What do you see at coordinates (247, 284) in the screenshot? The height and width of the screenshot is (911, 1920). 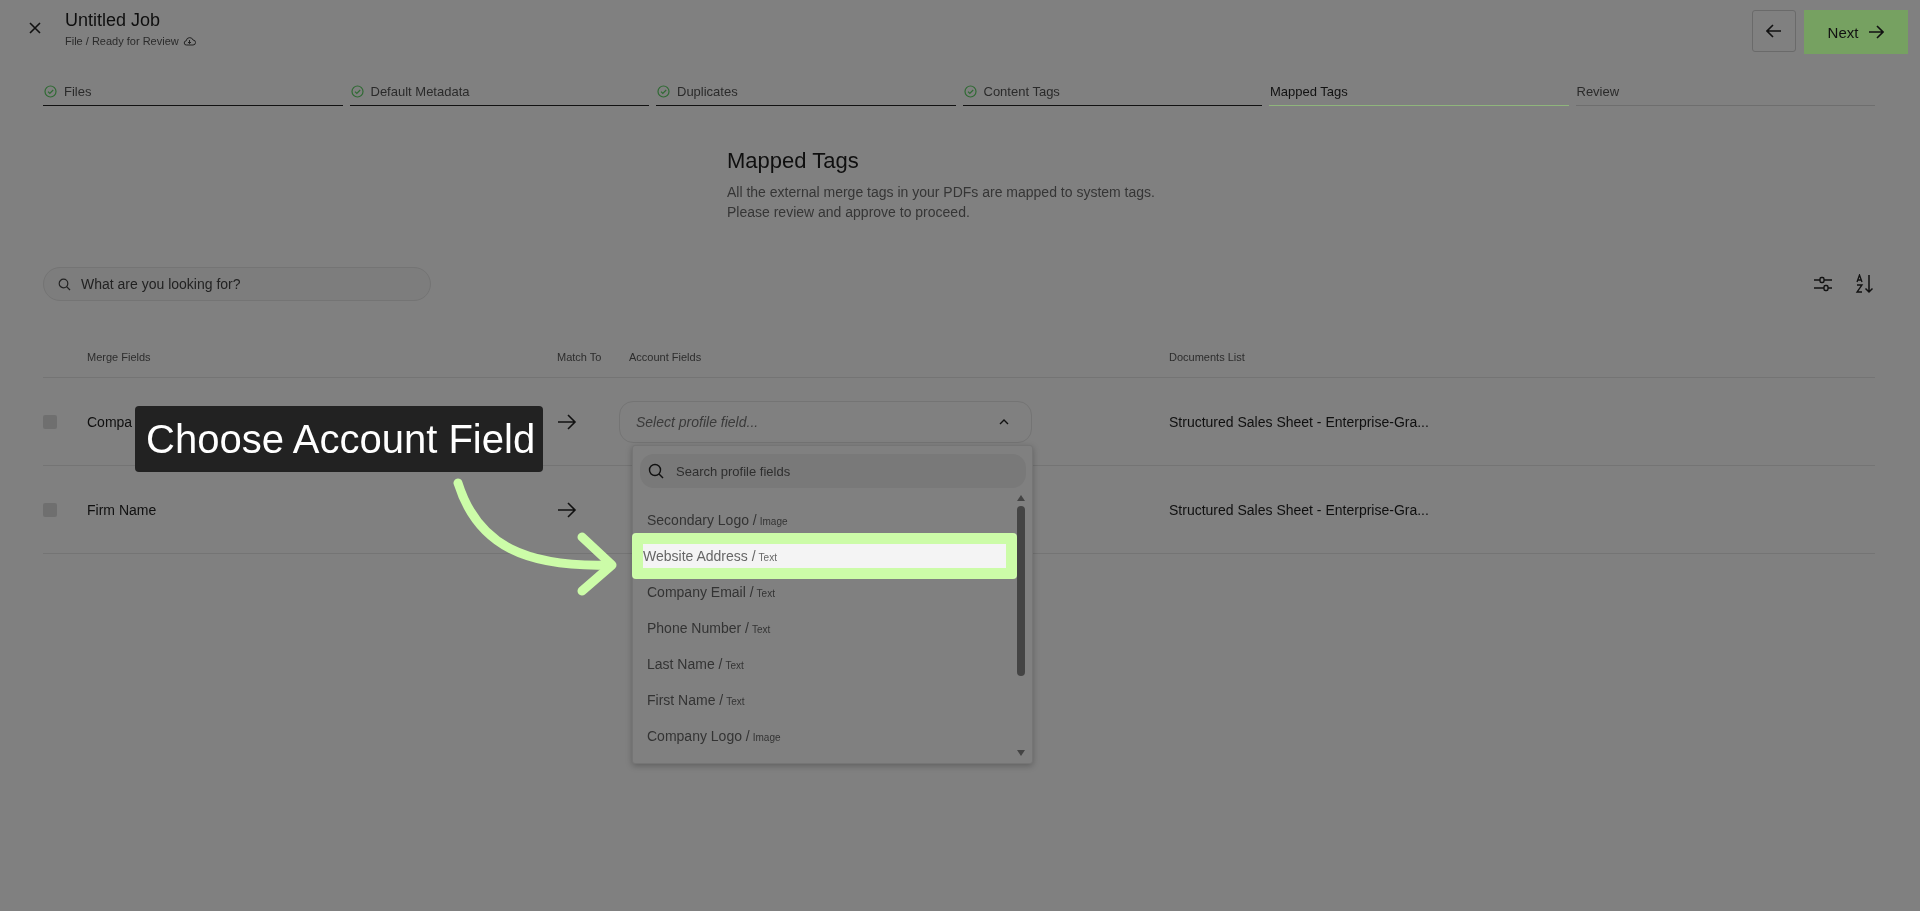 I see `search-input: What are you looking for?` at bounding box center [247, 284].